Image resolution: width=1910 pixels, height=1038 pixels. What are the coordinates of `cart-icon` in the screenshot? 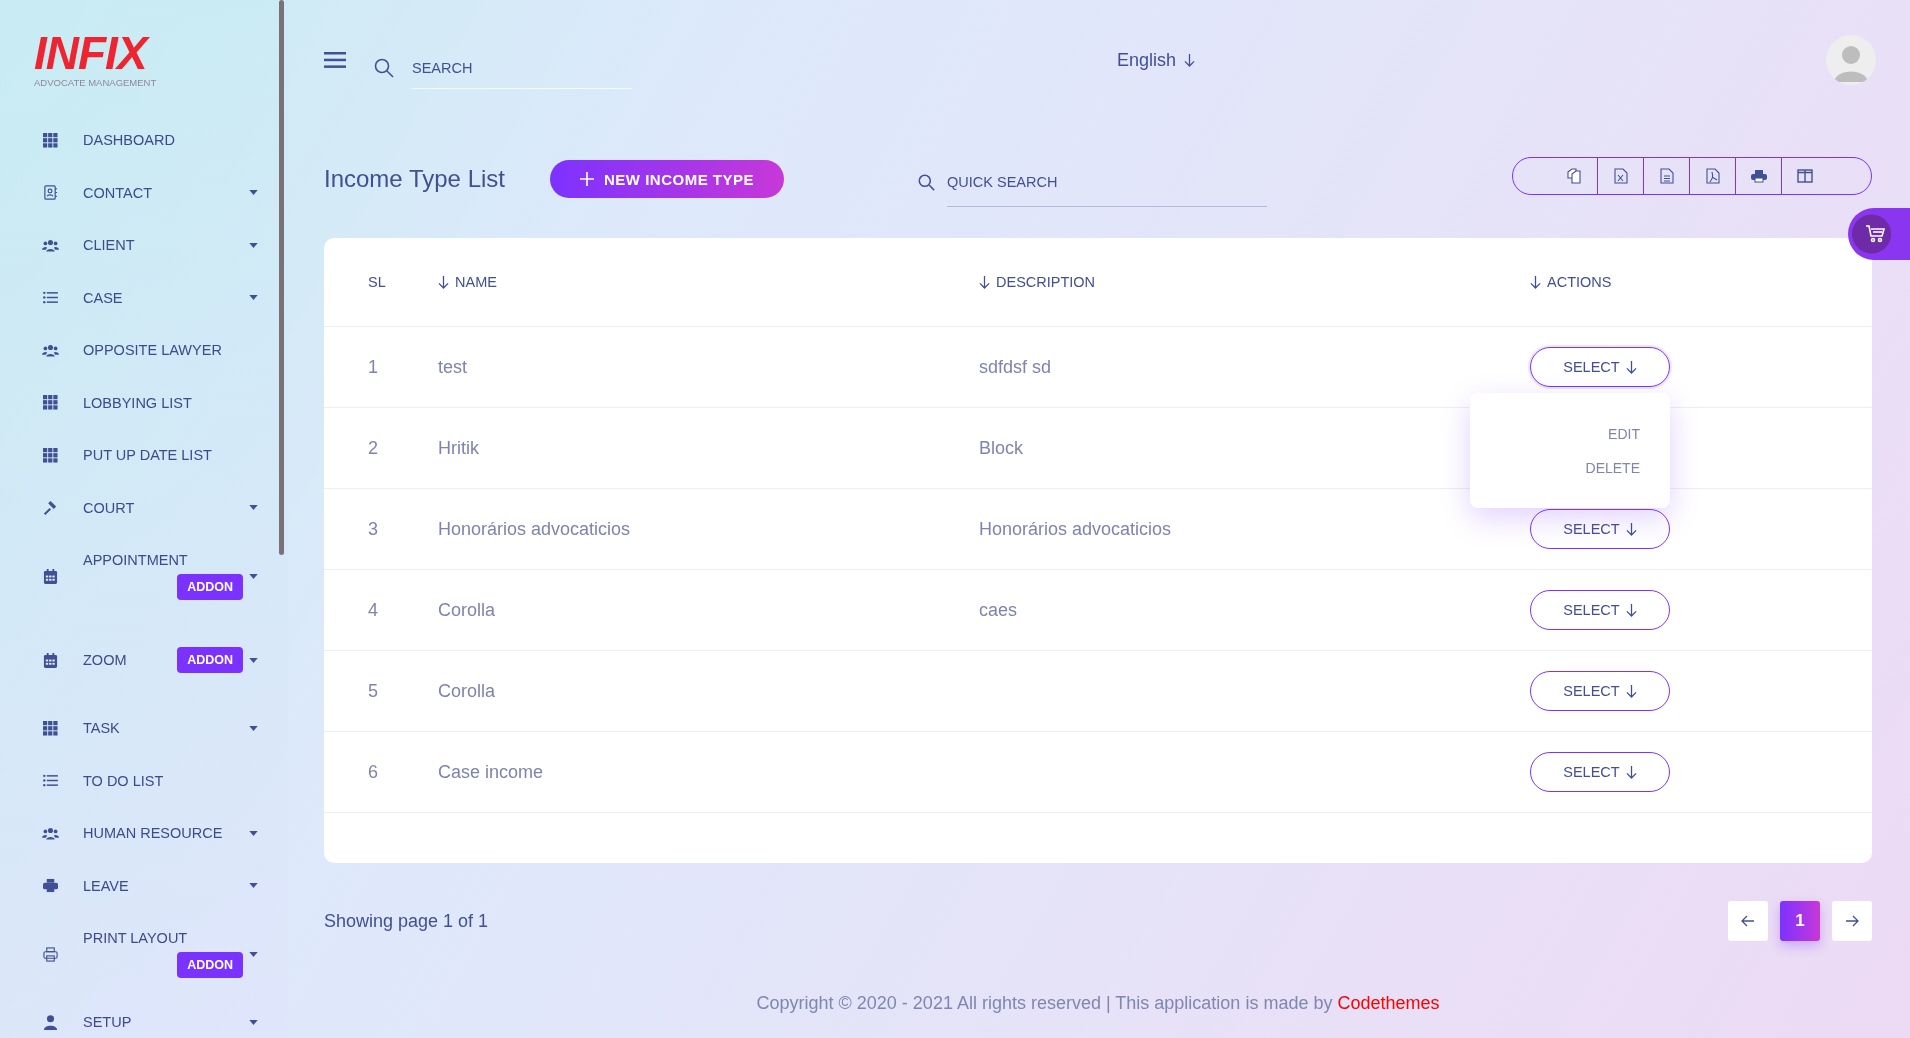 It's located at (1876, 234).